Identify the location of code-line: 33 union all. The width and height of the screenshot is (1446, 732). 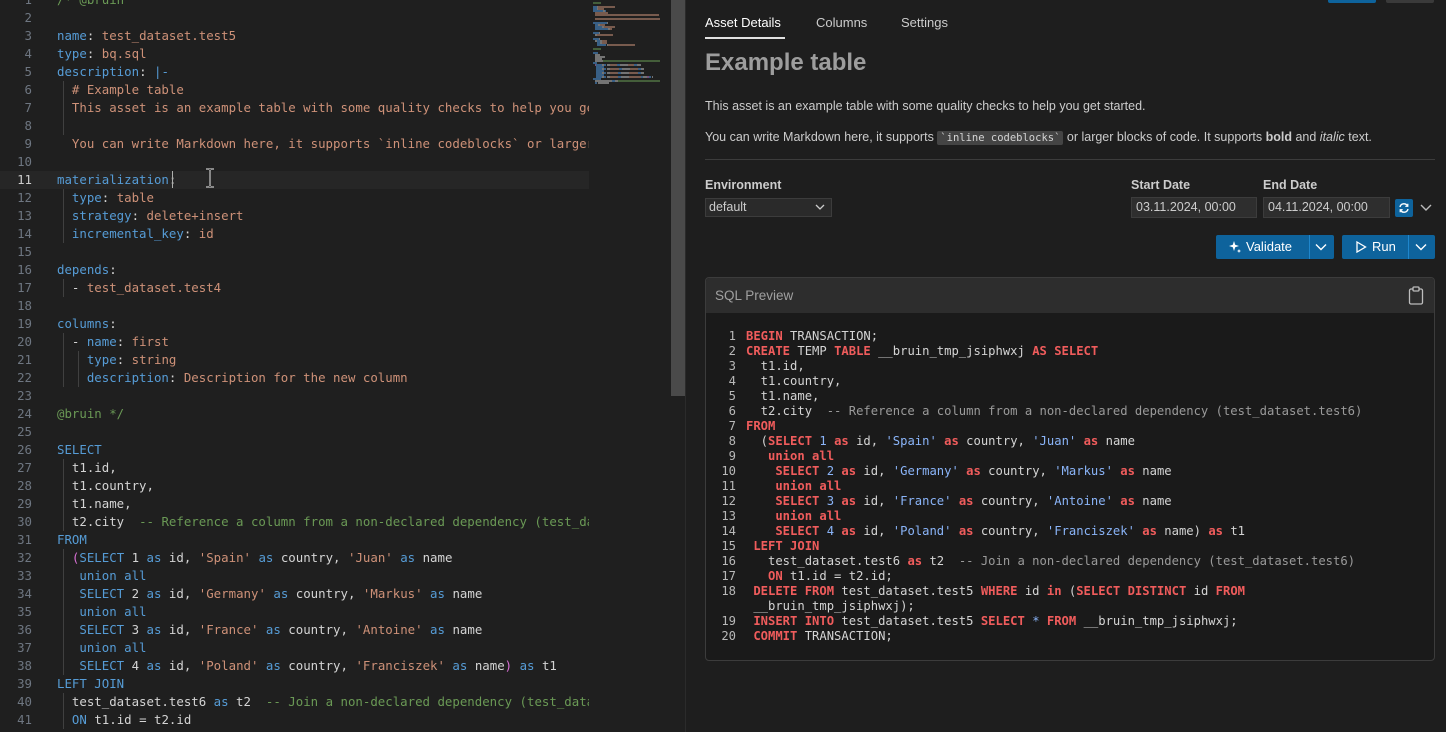
(294, 576).